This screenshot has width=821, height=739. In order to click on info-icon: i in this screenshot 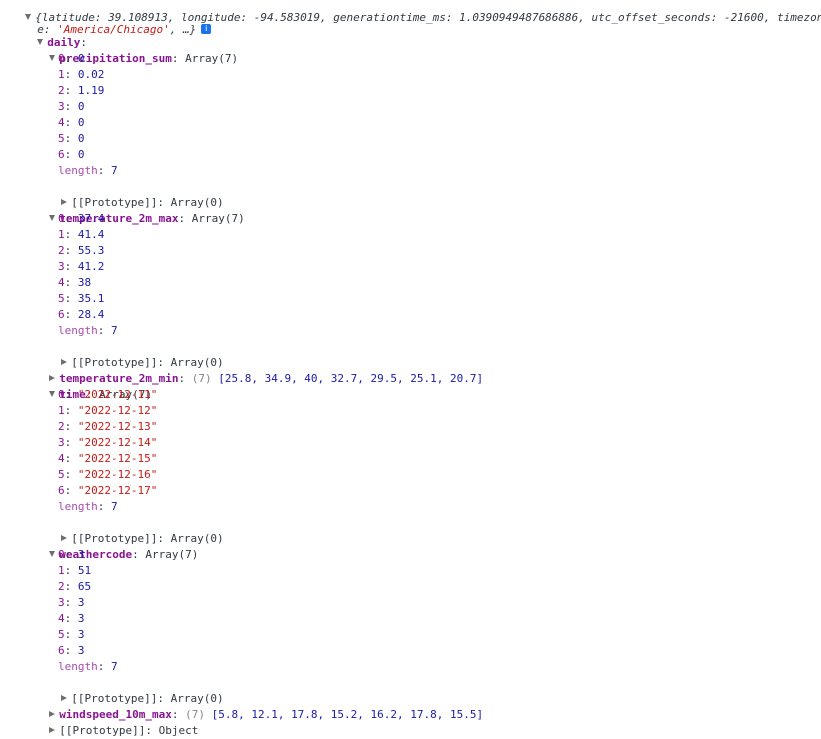, I will do `click(206, 29)`.